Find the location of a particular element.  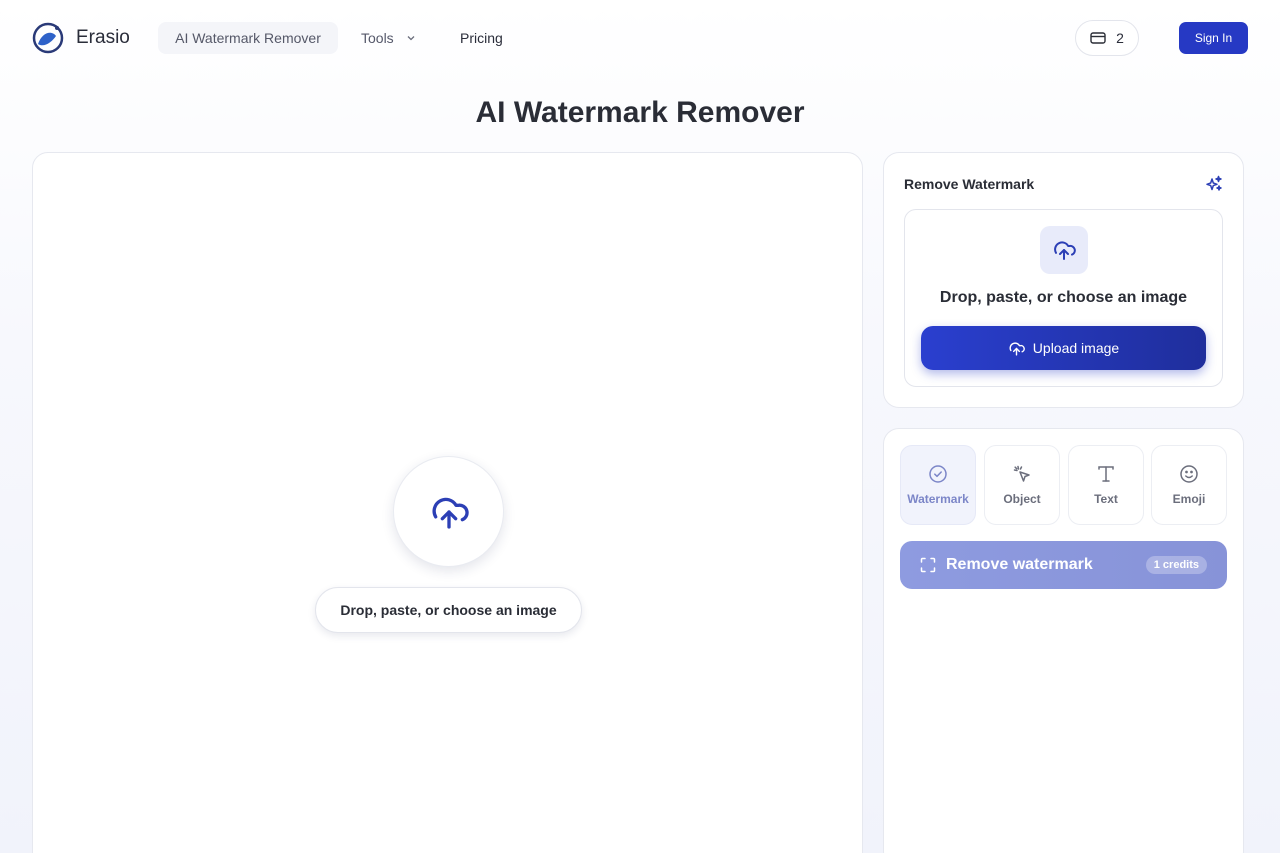

upload-icon-tile is located at coordinates (1064, 250).